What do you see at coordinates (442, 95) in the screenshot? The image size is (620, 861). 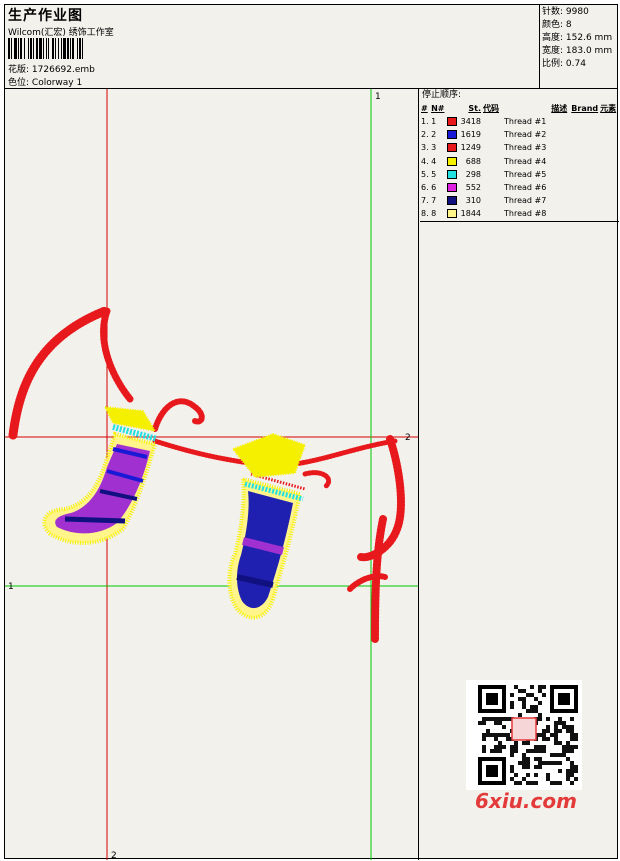 I see `stop-sequence-title: 停止顺序:` at bounding box center [442, 95].